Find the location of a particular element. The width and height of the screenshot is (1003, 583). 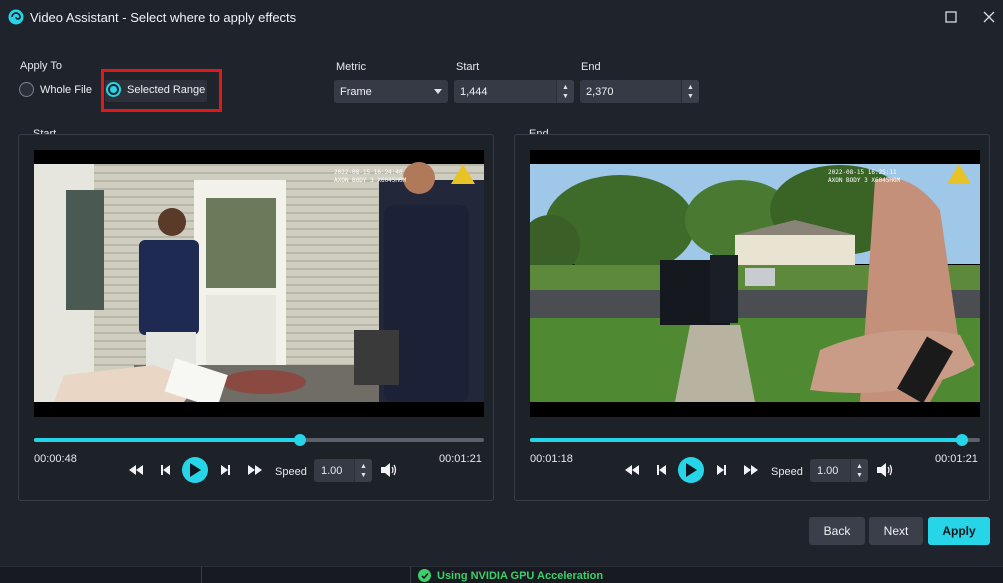

start-current-time: 00:00:48 is located at coordinates (55, 459).